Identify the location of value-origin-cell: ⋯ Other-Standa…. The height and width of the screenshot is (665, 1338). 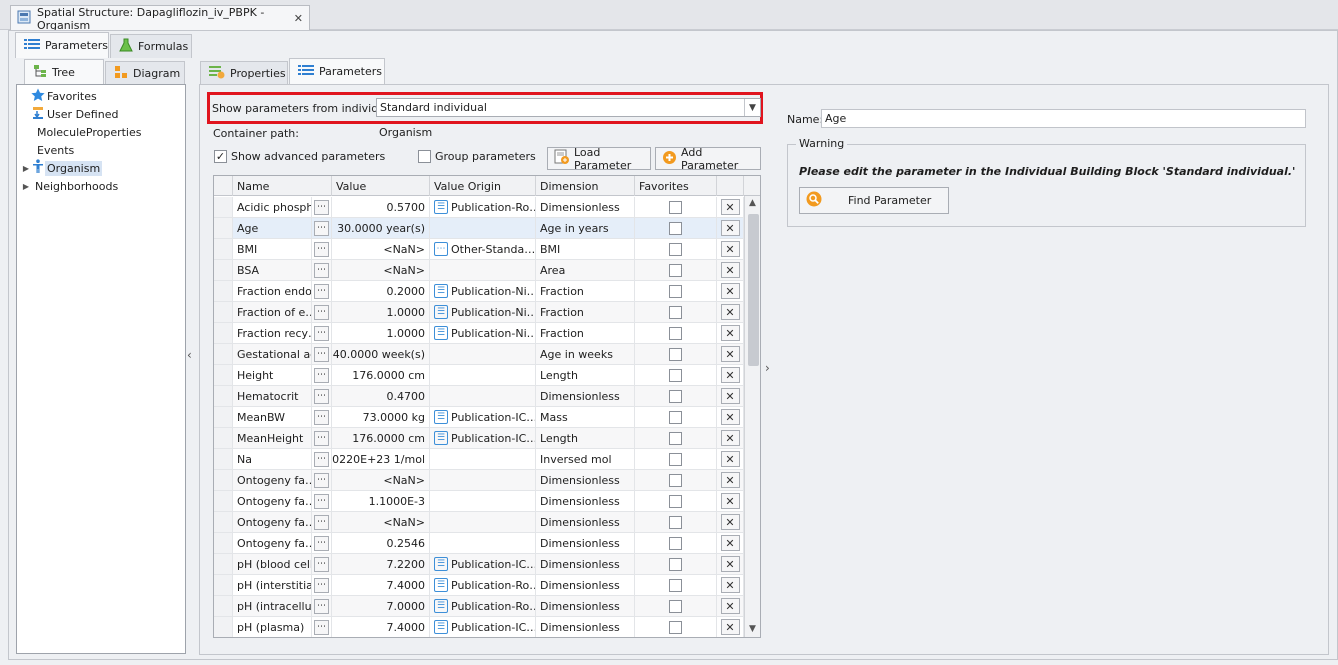
(483, 249).